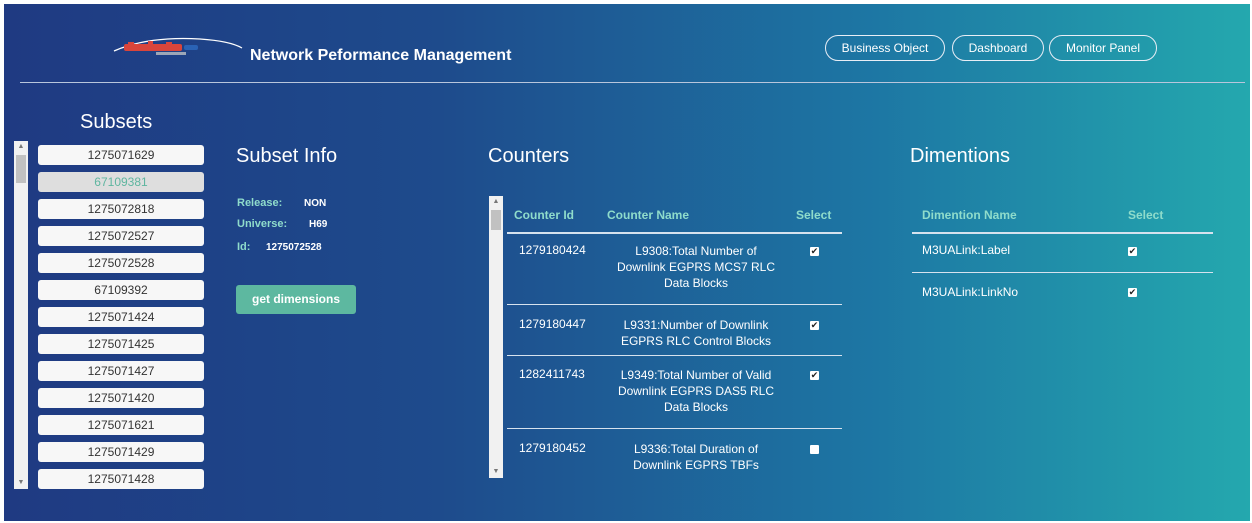 Image resolution: width=1252 pixels, height=523 pixels. What do you see at coordinates (696, 325) in the screenshot?
I see `counter-name-line: L9331:Number of Downlink` at bounding box center [696, 325].